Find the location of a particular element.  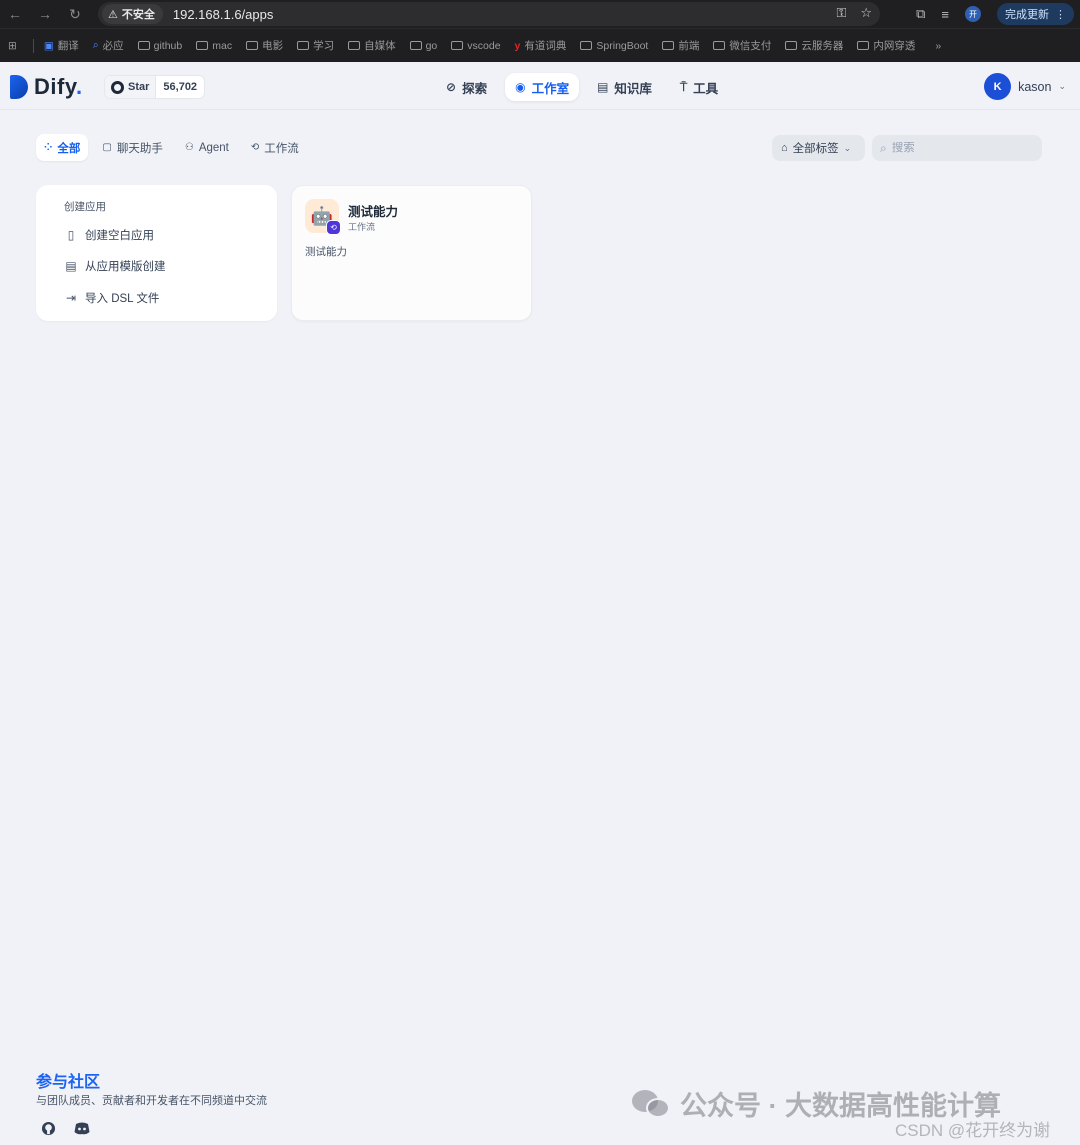

bookmark-cloud-server: 云服务器 is located at coordinates (814, 45).